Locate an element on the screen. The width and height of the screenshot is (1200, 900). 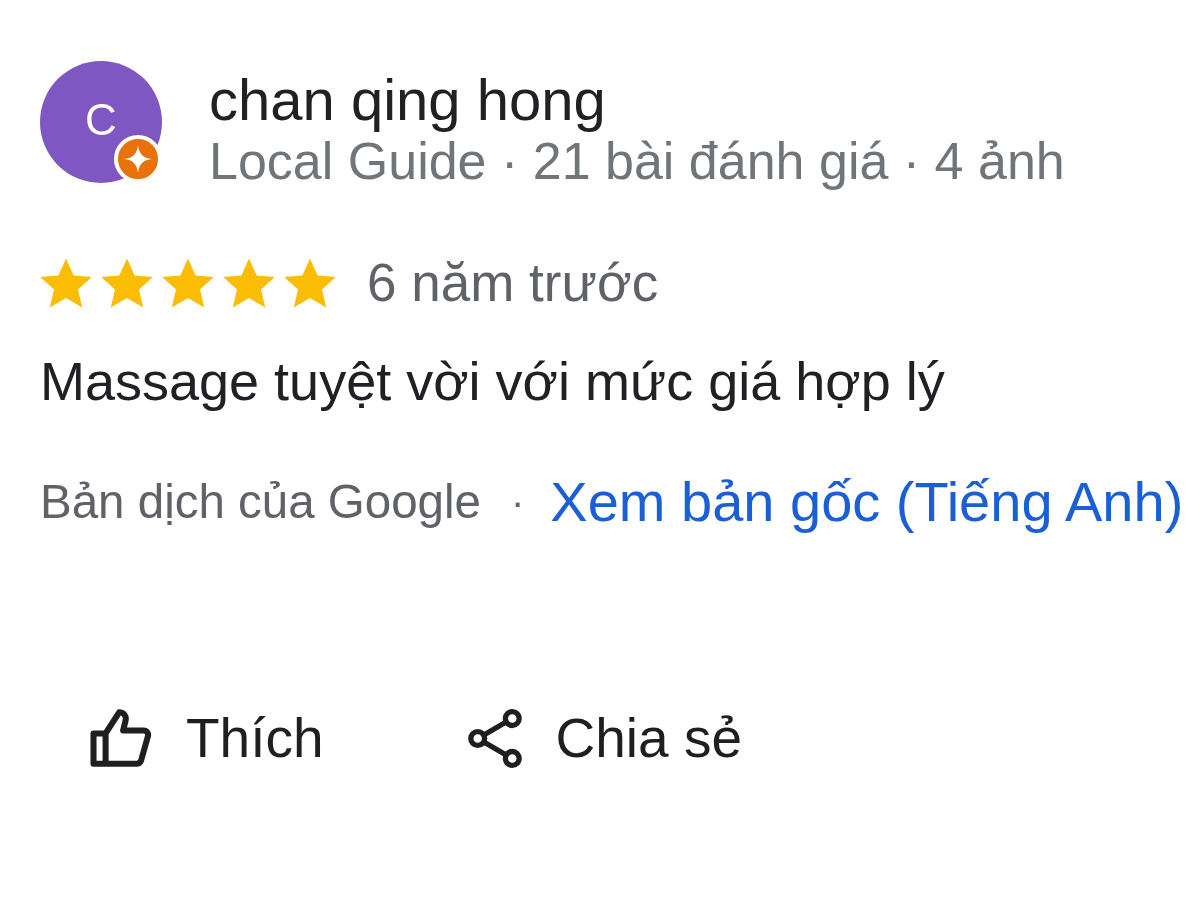
reviewer-name: chan qing hong is located at coordinates (407, 100).